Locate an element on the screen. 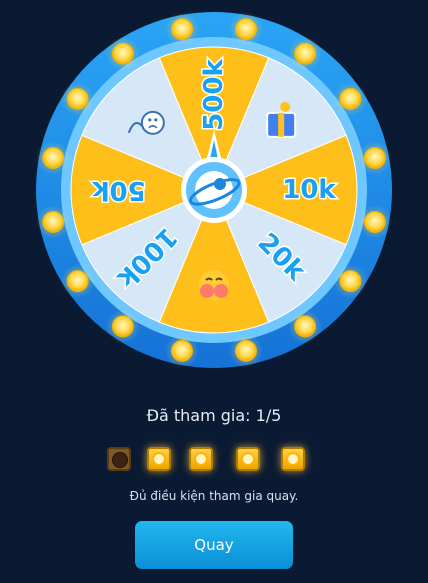  wheel-prize-label: 500k is located at coordinates (214, 95).